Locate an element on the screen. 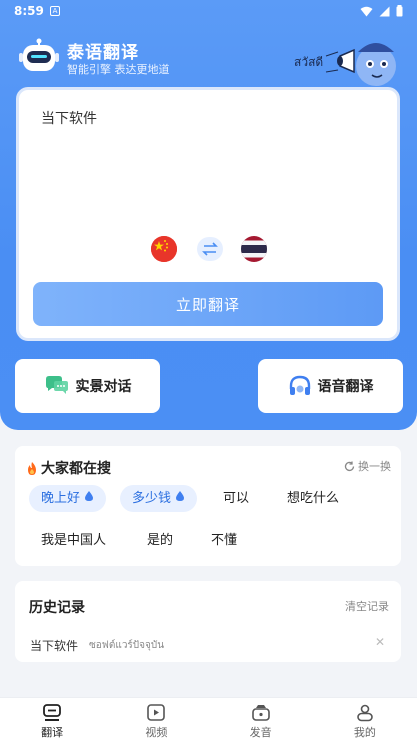  chat-bubble-icon is located at coordinates (56, 385).